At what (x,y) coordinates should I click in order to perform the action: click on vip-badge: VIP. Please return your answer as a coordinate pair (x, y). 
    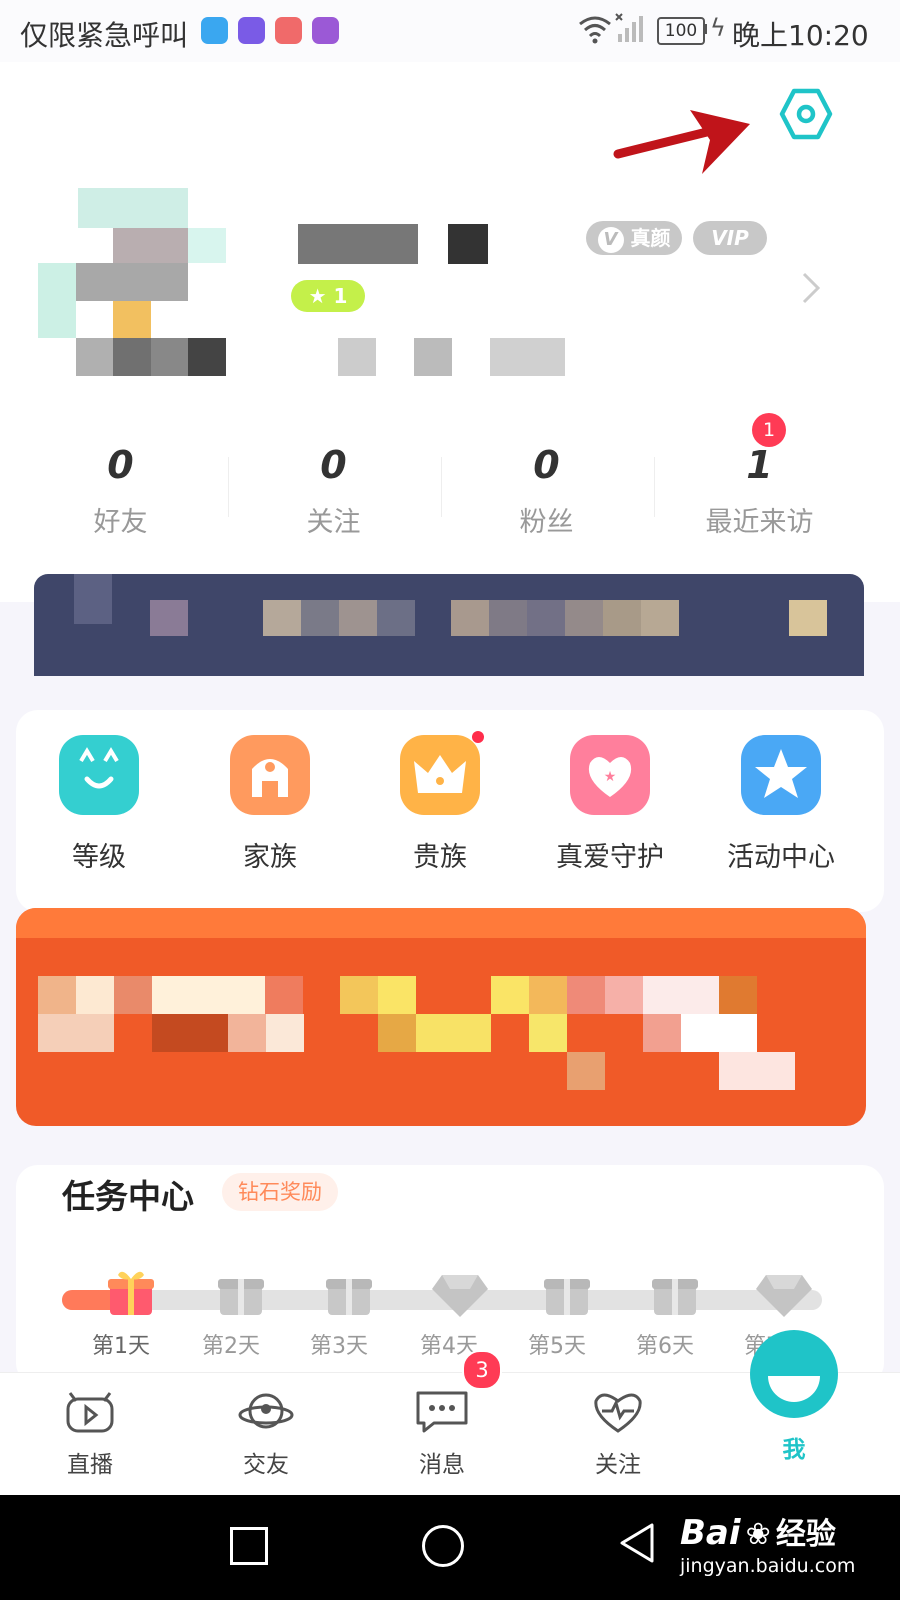
    Looking at the image, I should click on (730, 238).